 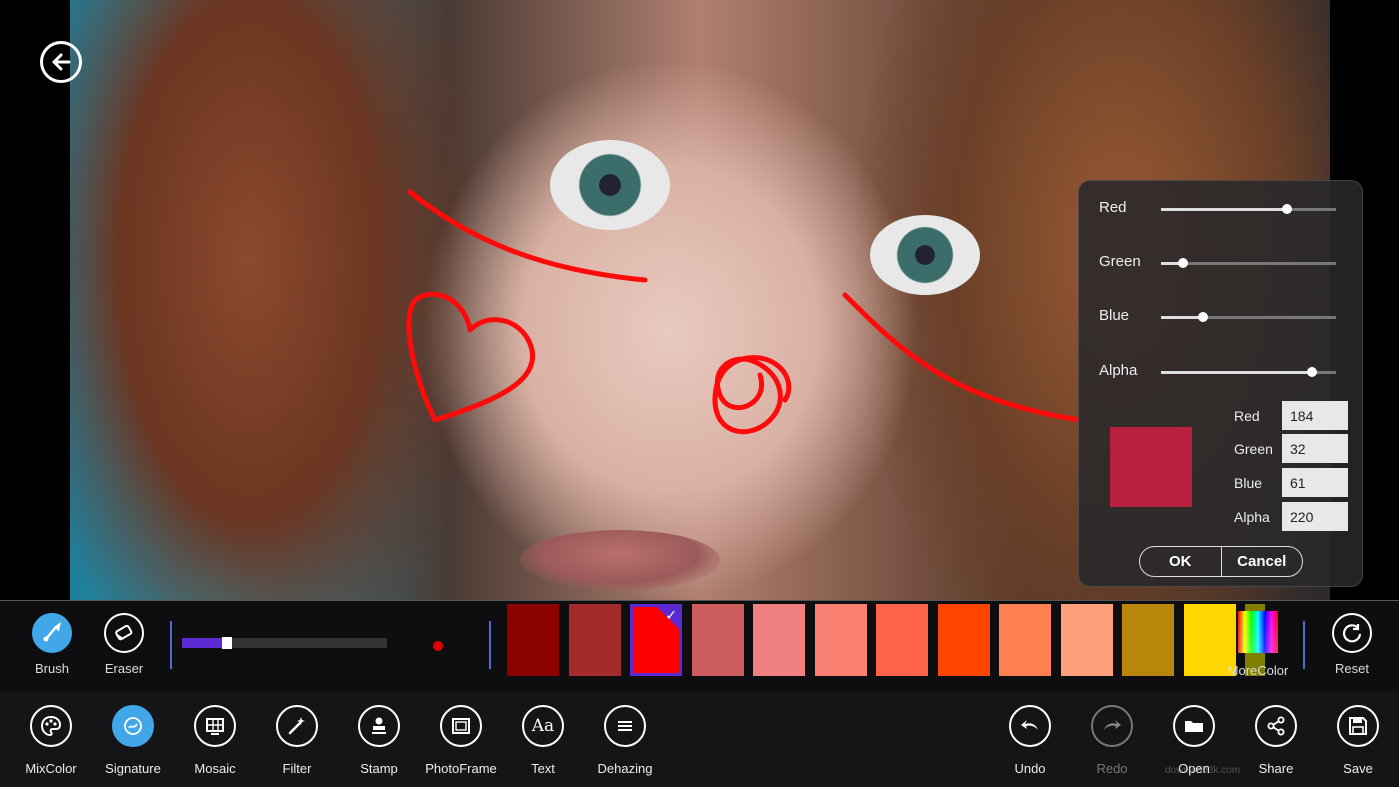 I want to click on green-value-row: Green 32, so click(x=1291, y=449).